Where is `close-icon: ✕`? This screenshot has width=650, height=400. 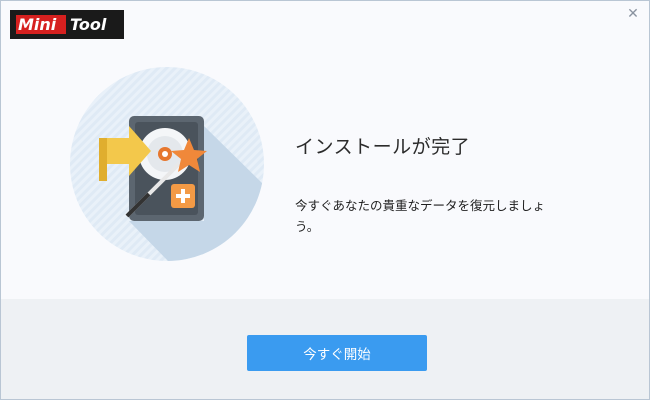 close-icon: ✕ is located at coordinates (633, 14).